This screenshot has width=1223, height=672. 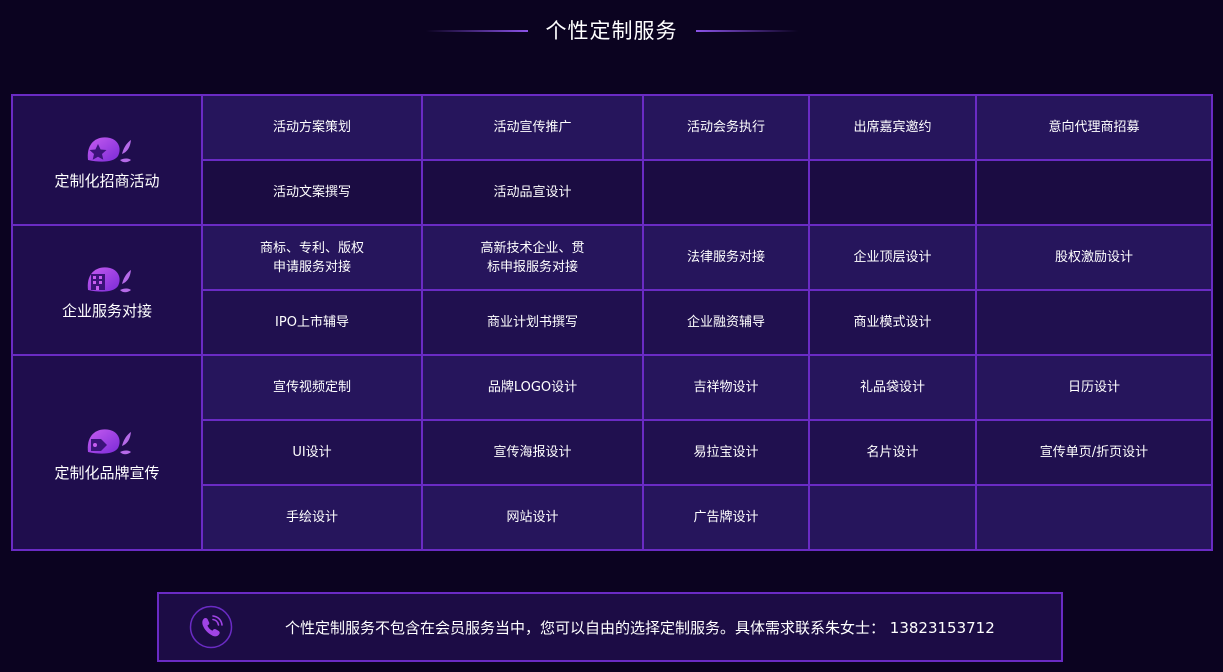 What do you see at coordinates (109, 442) in the screenshot?
I see `tag-leaf-icon` at bounding box center [109, 442].